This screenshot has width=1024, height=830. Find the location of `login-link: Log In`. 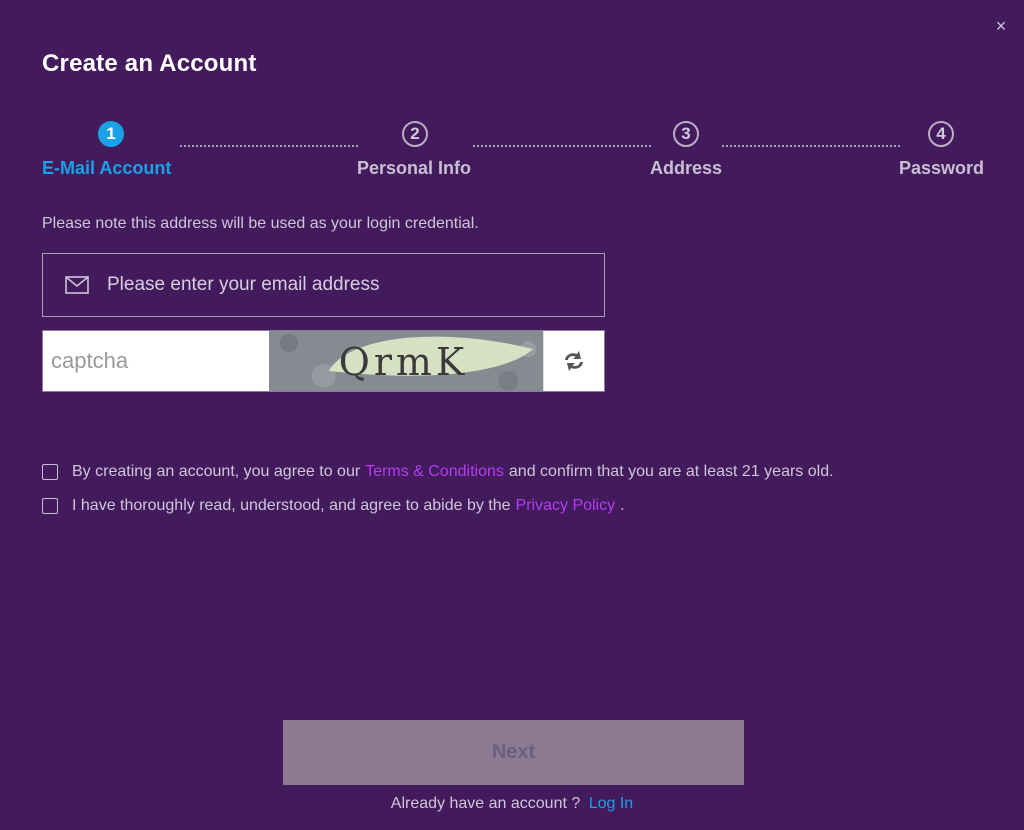

login-link: Log In is located at coordinates (611, 803).